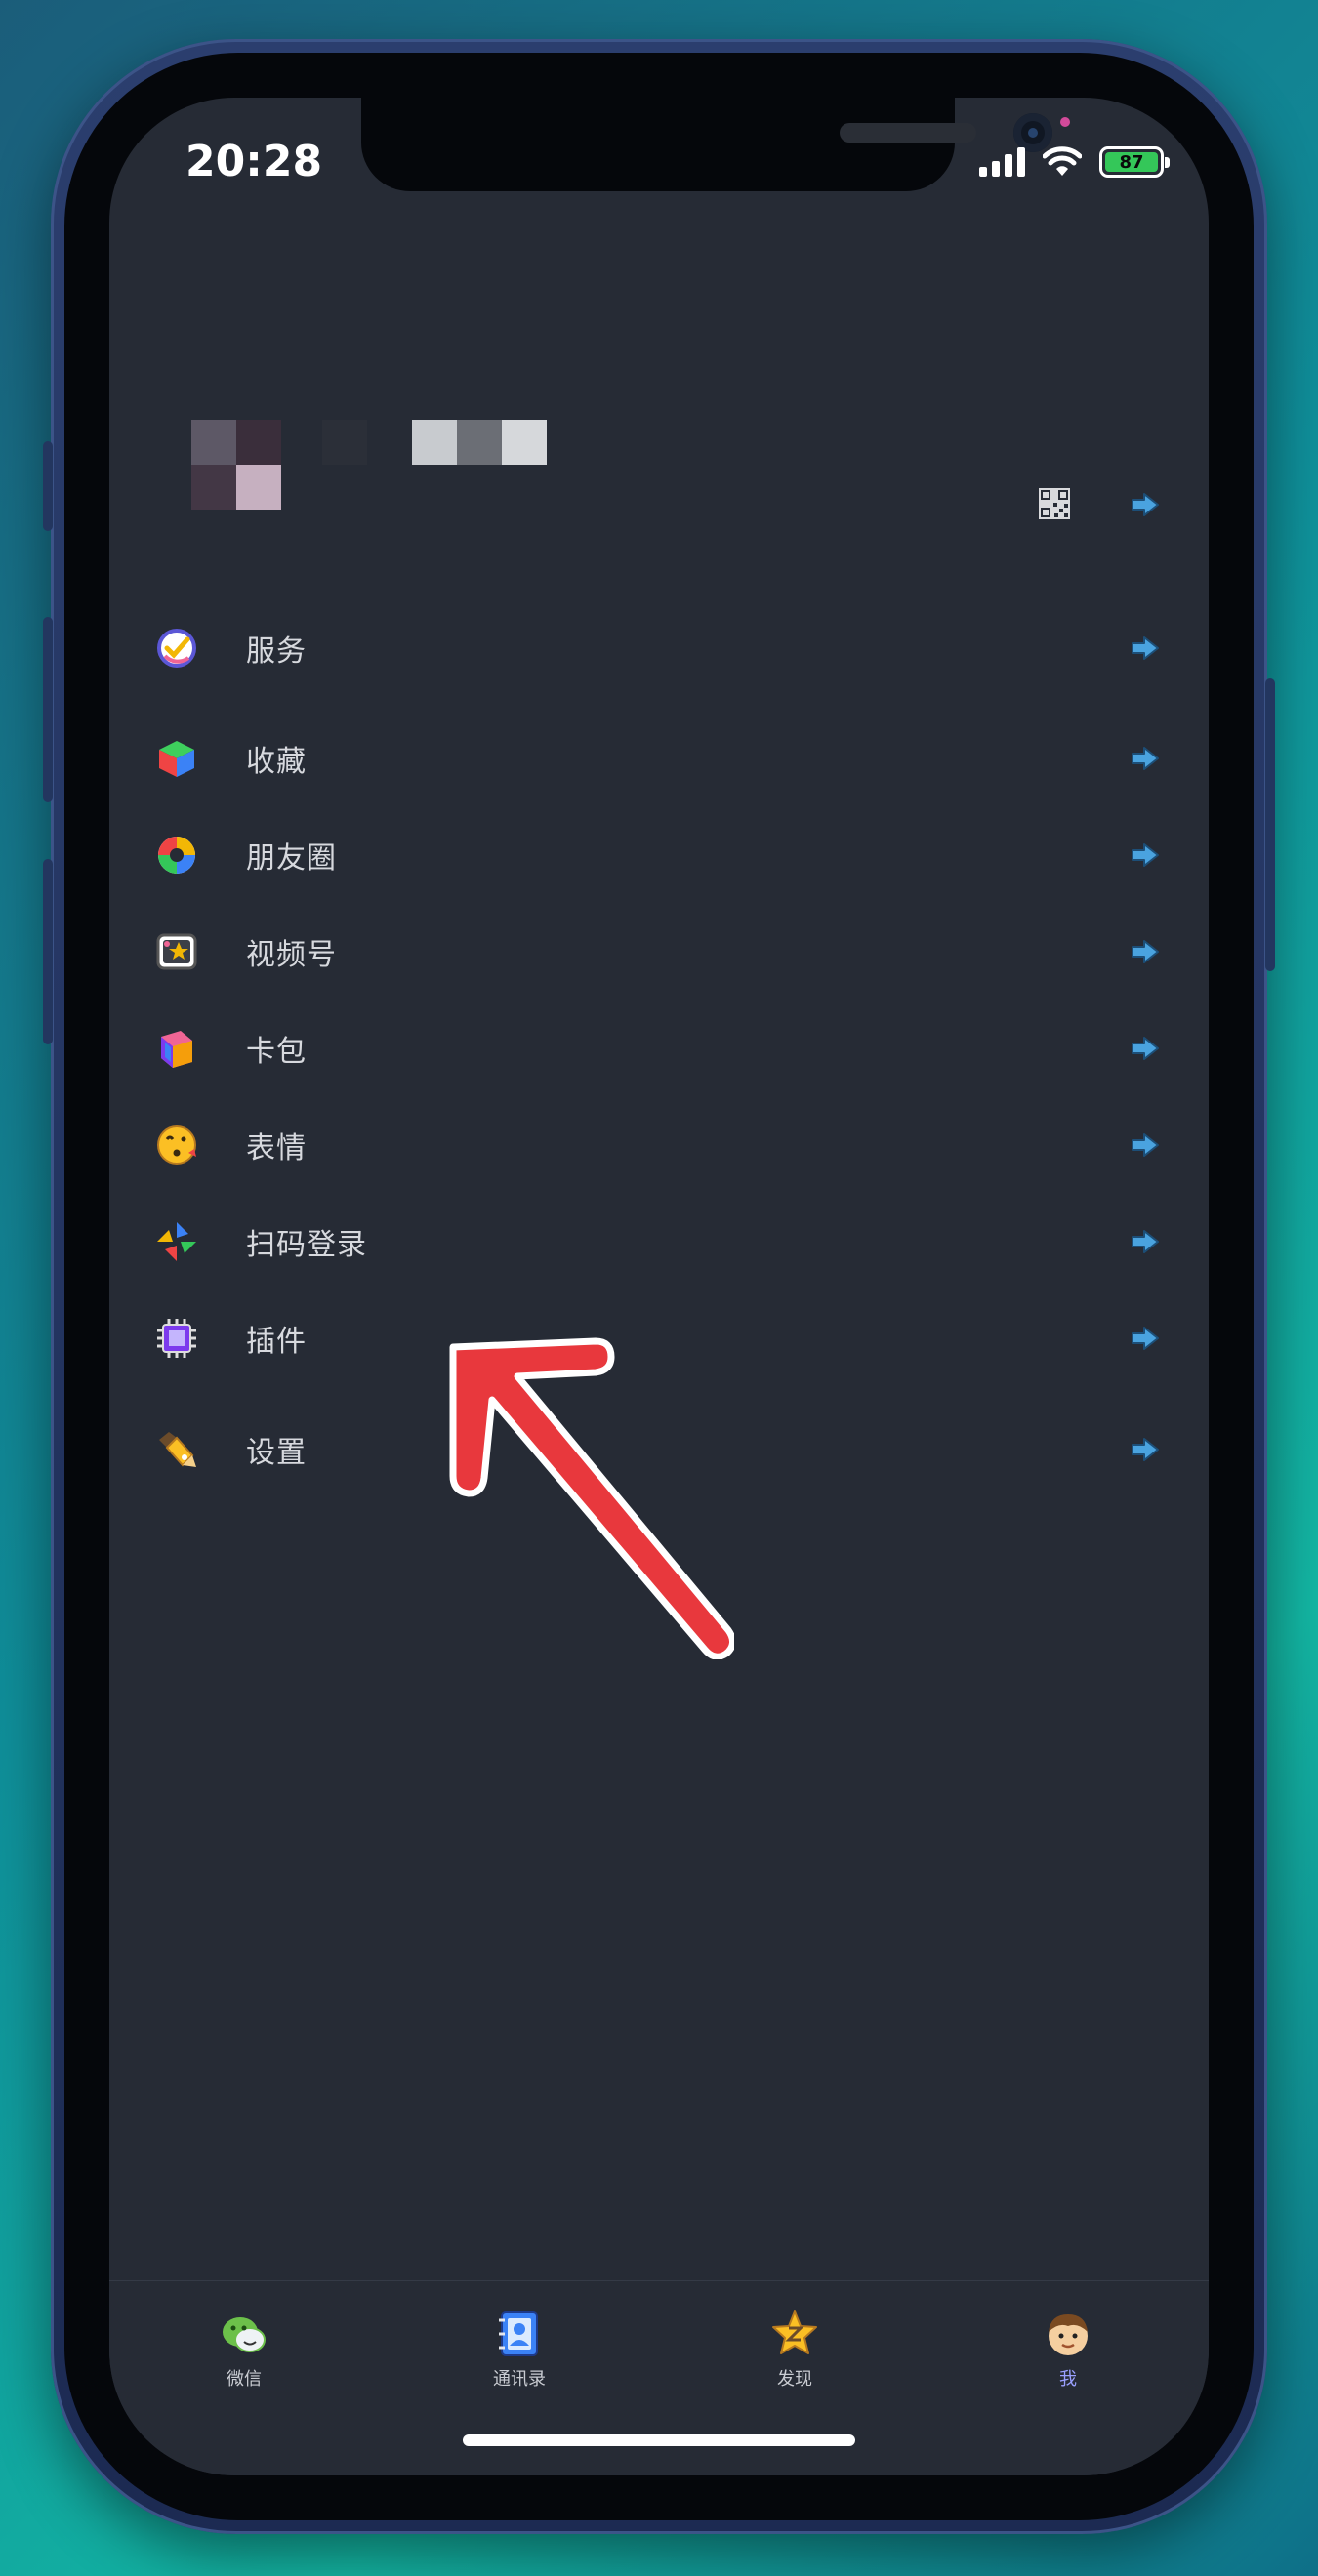 The height and width of the screenshot is (2576, 1318). What do you see at coordinates (176, 1449) in the screenshot?
I see `settings-icon` at bounding box center [176, 1449].